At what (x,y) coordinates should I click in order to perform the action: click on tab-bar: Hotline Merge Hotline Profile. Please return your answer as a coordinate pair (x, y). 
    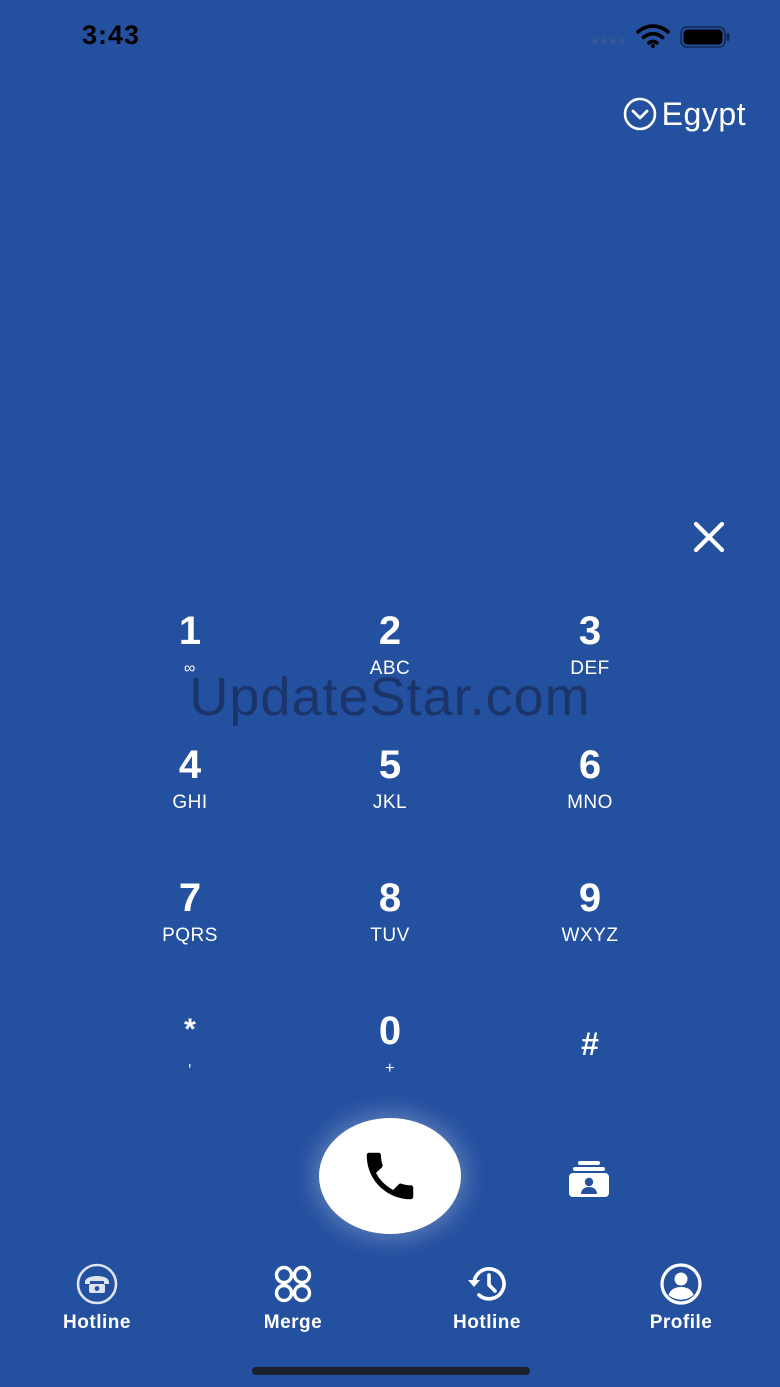
    Looking at the image, I should click on (390, 1302).